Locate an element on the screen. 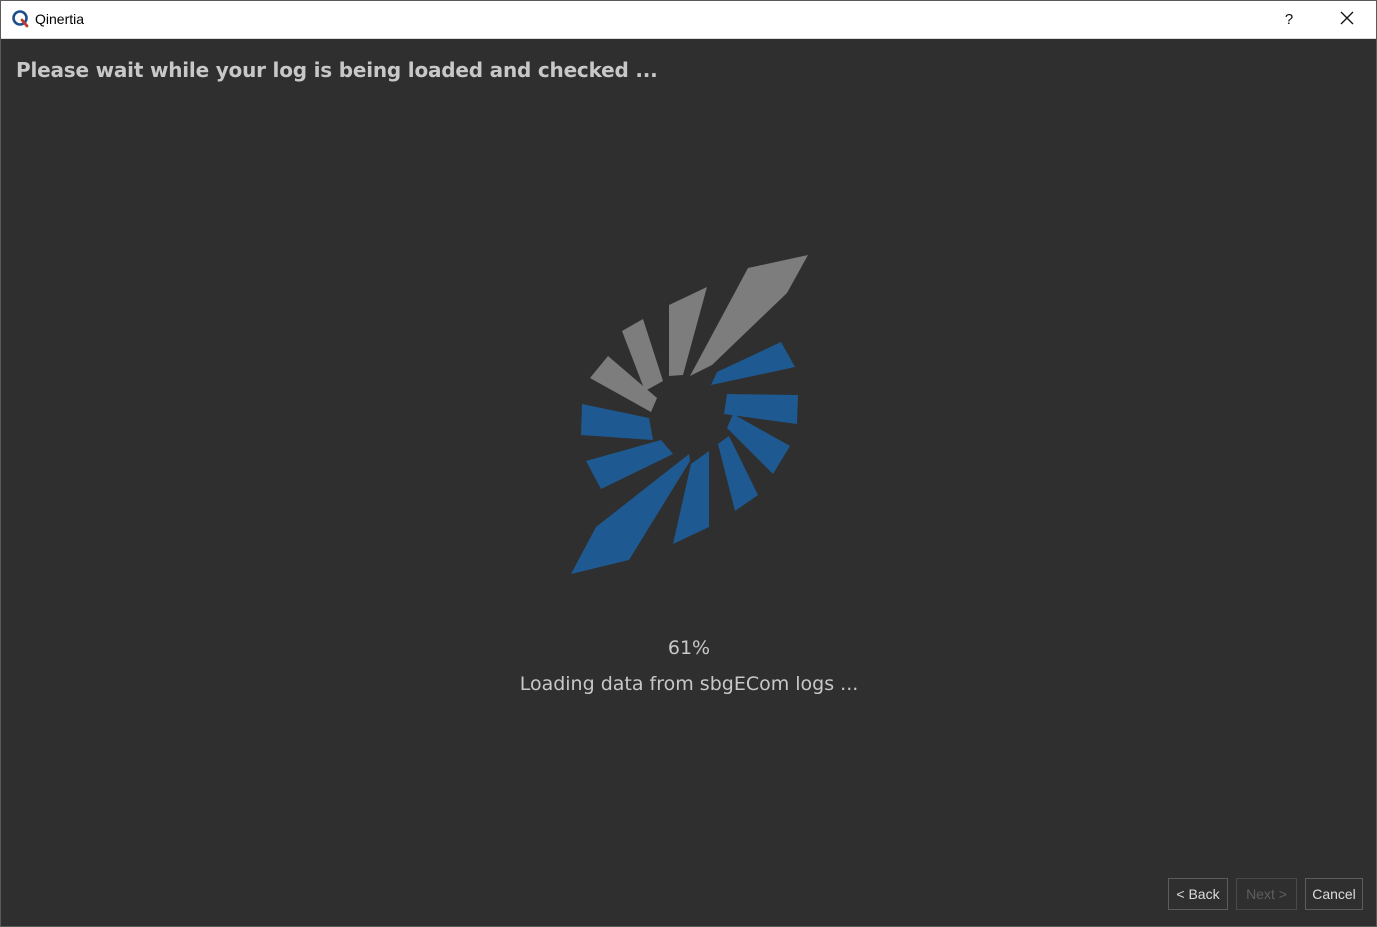 This screenshot has height=927, width=1377. cancel-button: Cancel is located at coordinates (1334, 894).